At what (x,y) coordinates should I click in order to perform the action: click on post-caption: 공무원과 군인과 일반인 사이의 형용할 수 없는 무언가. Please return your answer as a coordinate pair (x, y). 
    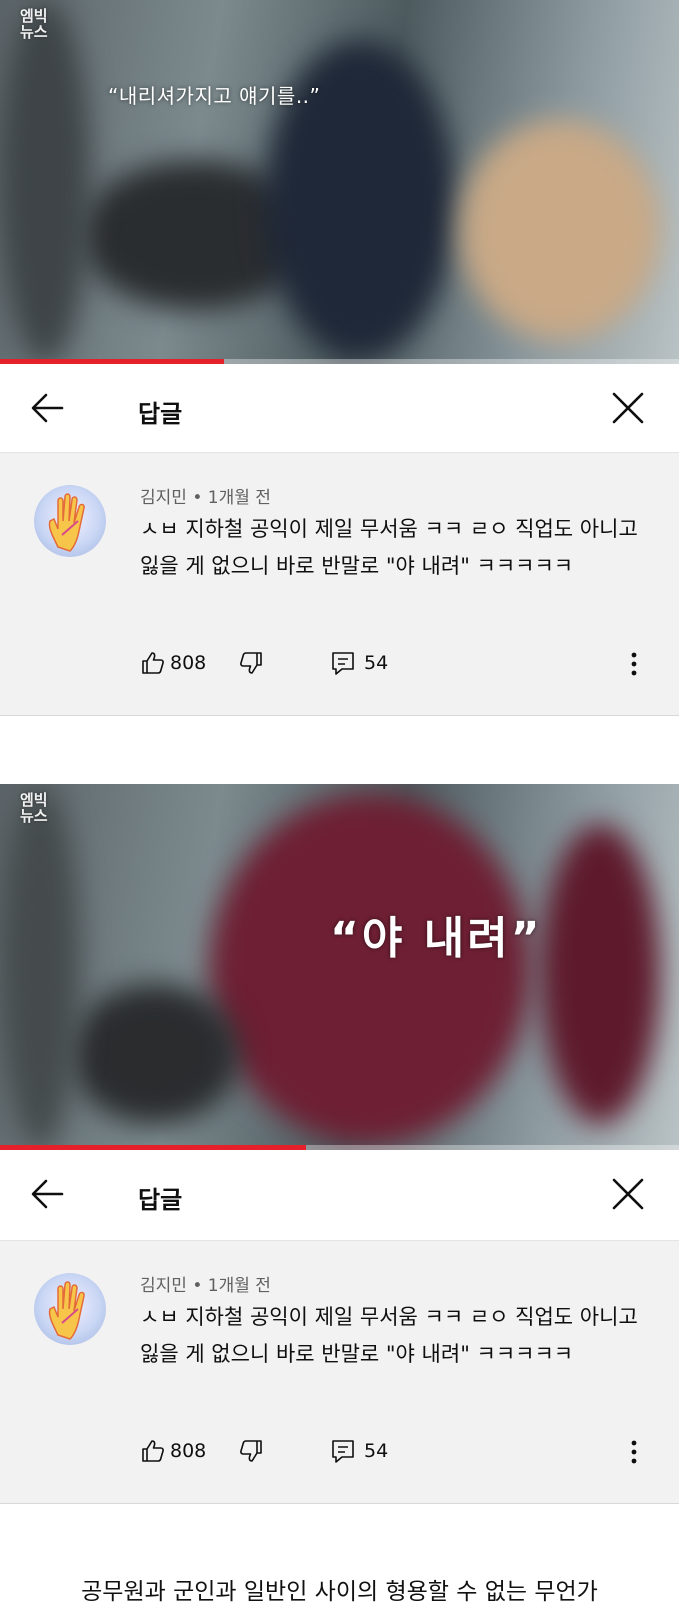
    Looking at the image, I should click on (339, 1592).